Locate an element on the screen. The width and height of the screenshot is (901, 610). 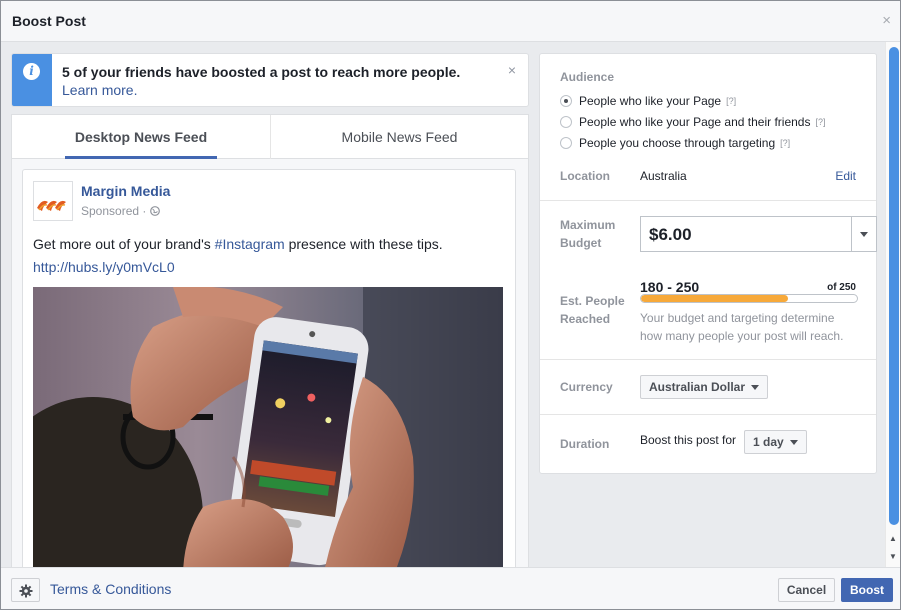
gear-icon is located at coordinates (26, 591).